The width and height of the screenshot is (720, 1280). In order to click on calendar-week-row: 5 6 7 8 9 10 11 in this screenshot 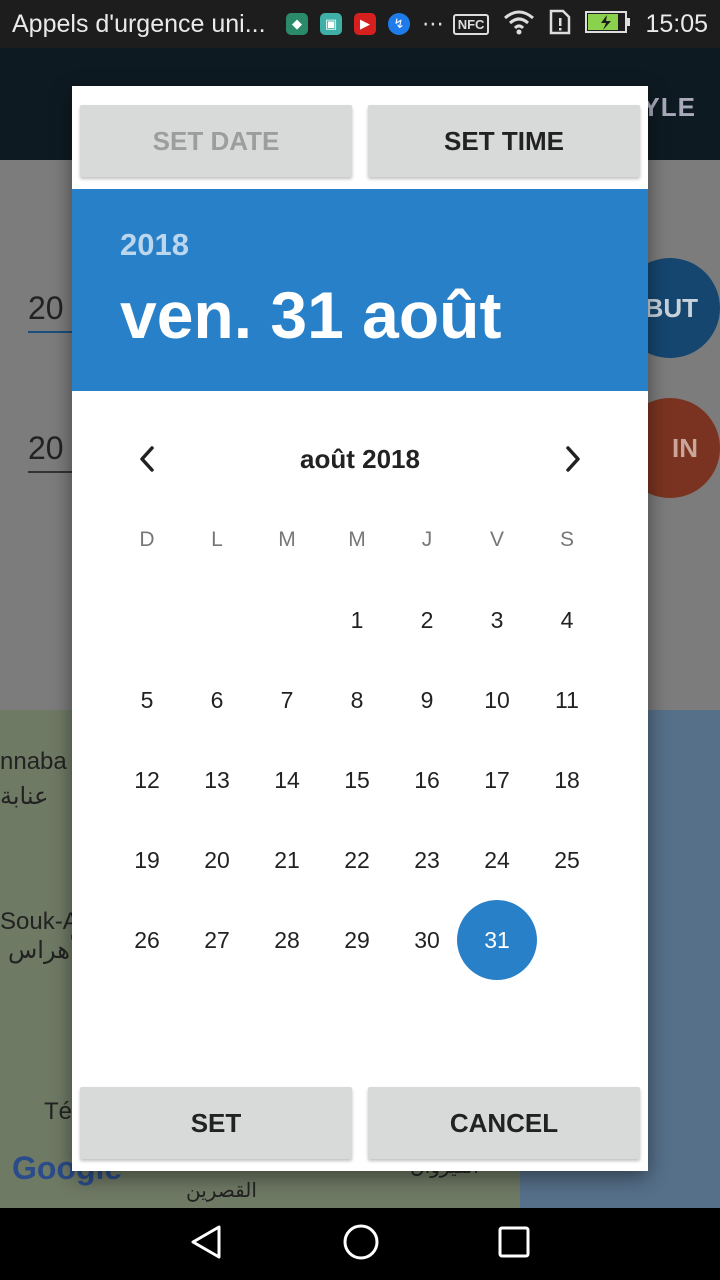, I will do `click(357, 700)`.